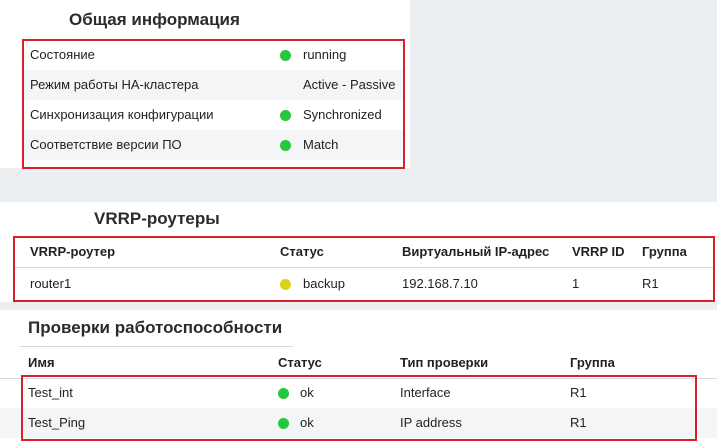  I want to click on health-highlight, so click(359, 408).